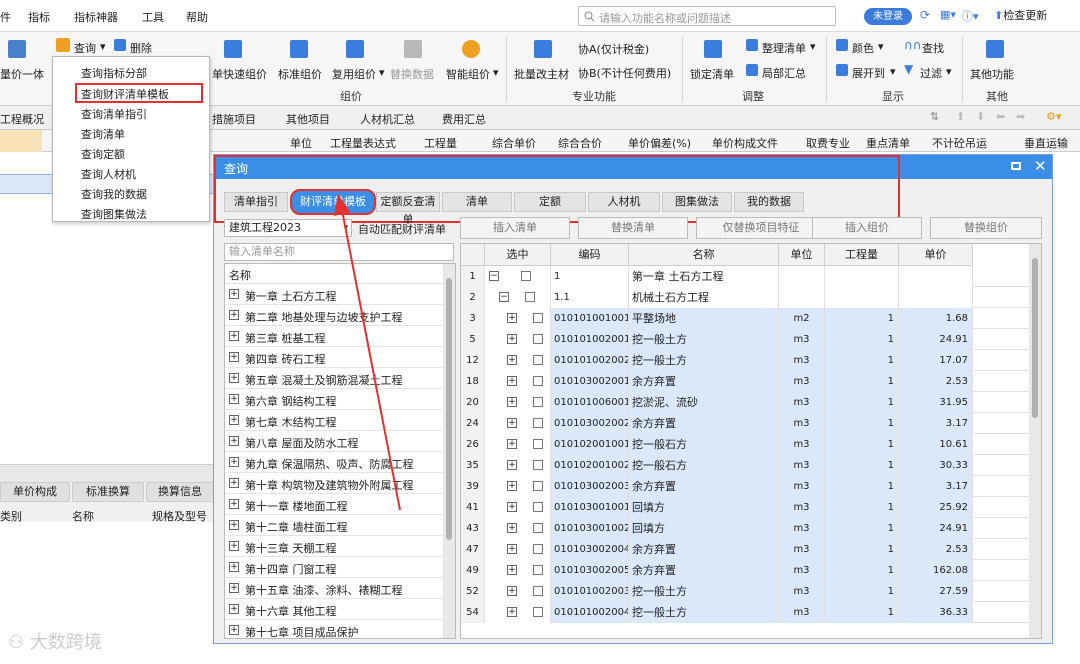 This screenshot has width=1080, height=664. I want to click on material-a-button: 协A(仅计税金), so click(613, 49).